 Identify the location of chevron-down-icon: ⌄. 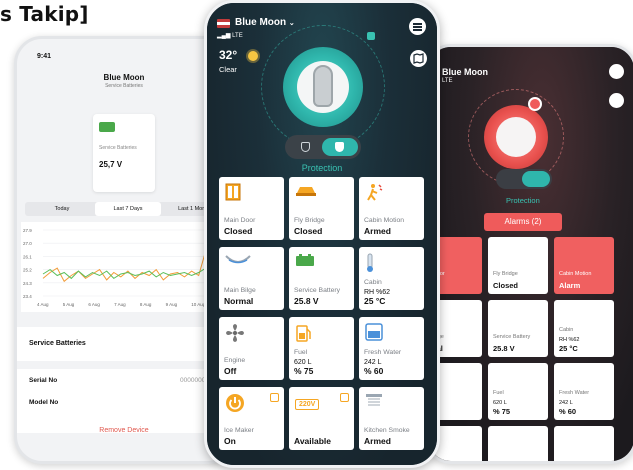
(291, 23).